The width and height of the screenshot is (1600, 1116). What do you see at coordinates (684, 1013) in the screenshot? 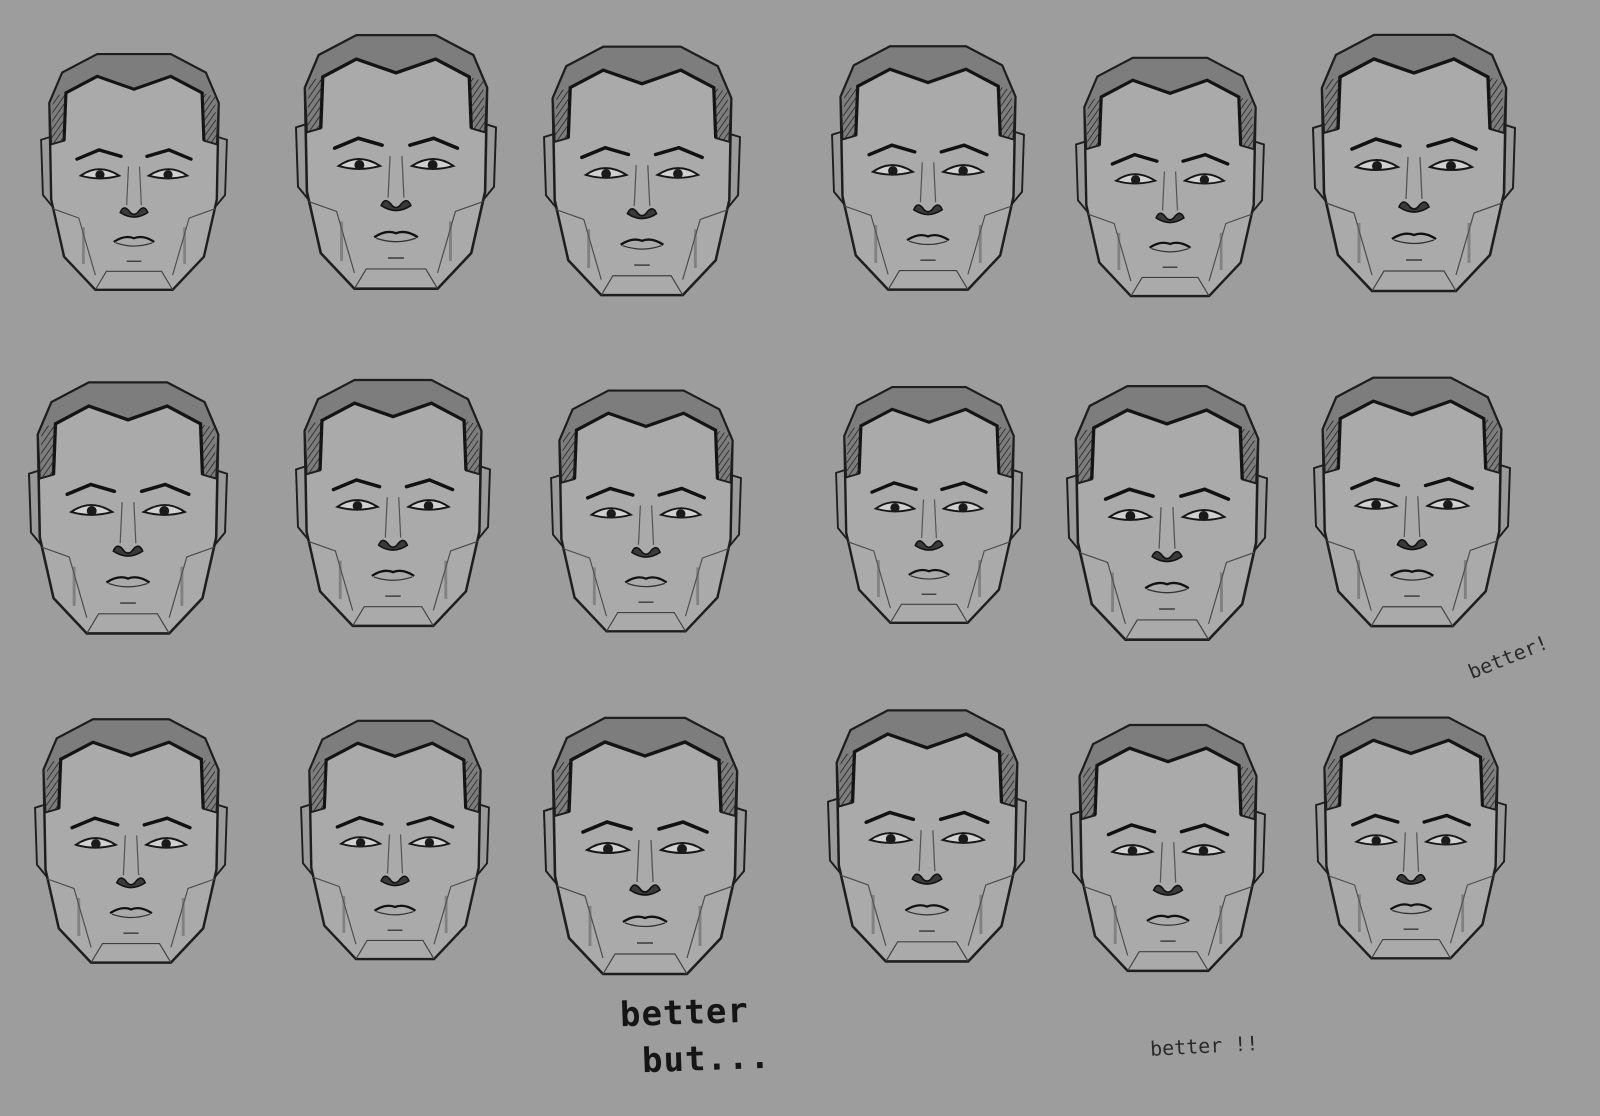
I see `note-better: better` at bounding box center [684, 1013].